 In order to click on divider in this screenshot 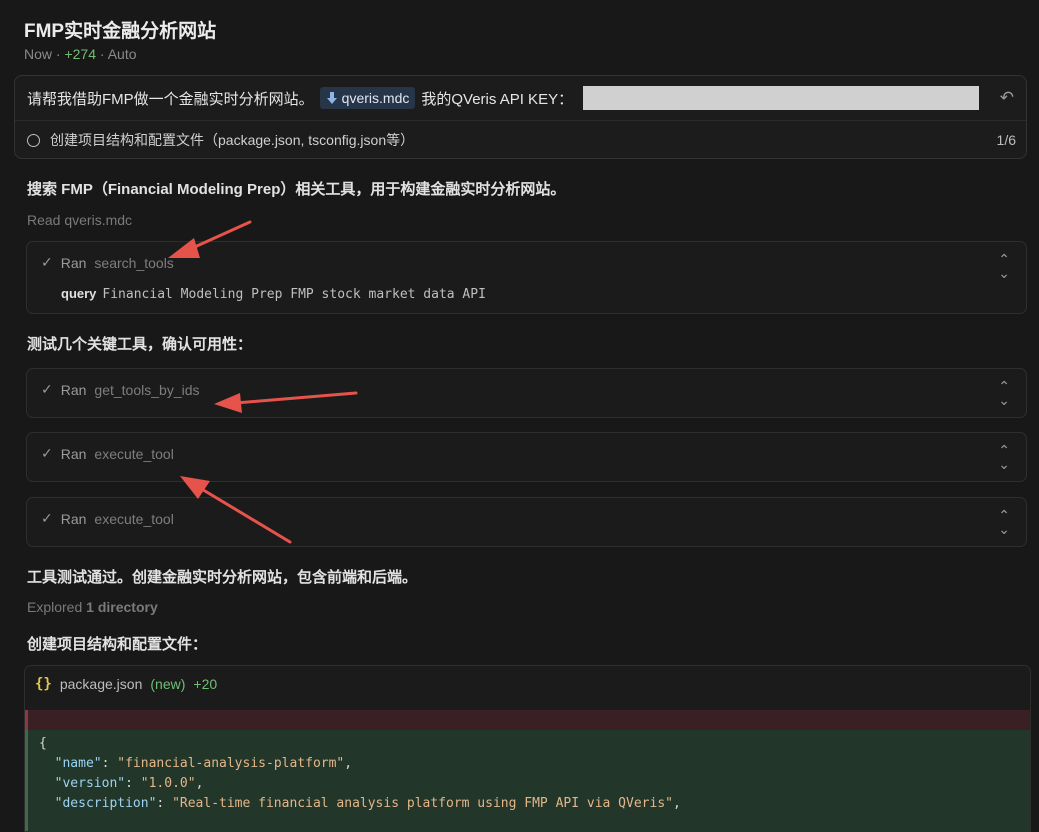, I will do `click(520, 120)`.